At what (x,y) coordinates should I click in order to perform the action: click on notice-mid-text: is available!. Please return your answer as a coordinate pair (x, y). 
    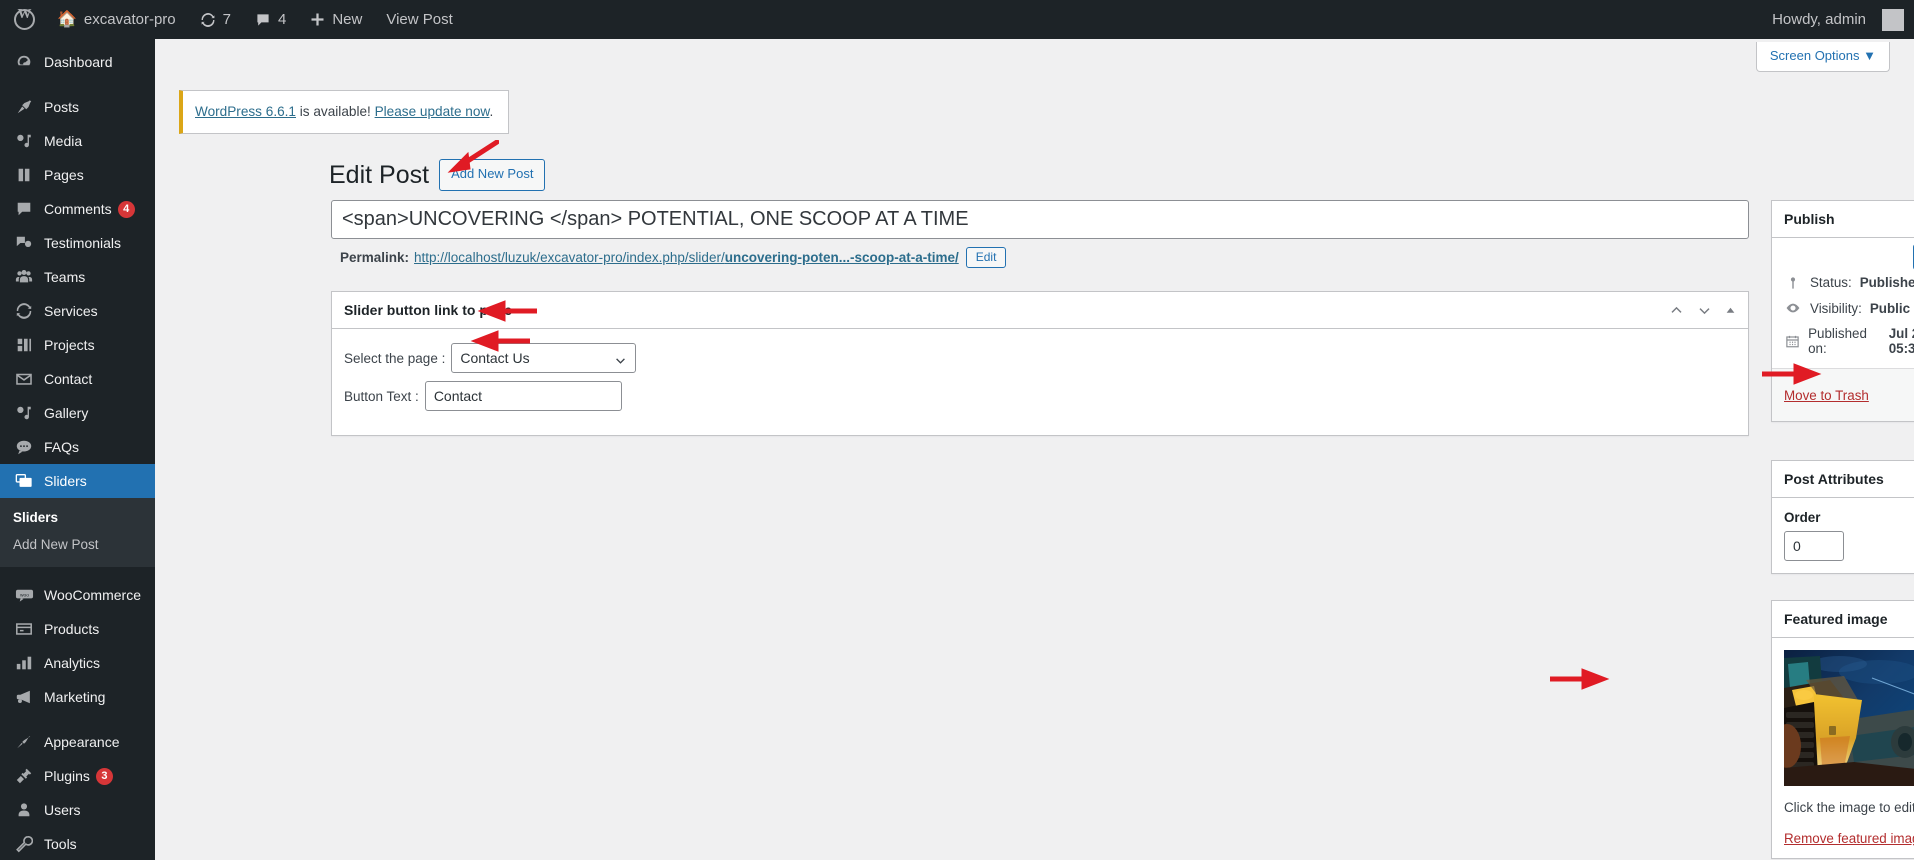
    Looking at the image, I should click on (335, 111).